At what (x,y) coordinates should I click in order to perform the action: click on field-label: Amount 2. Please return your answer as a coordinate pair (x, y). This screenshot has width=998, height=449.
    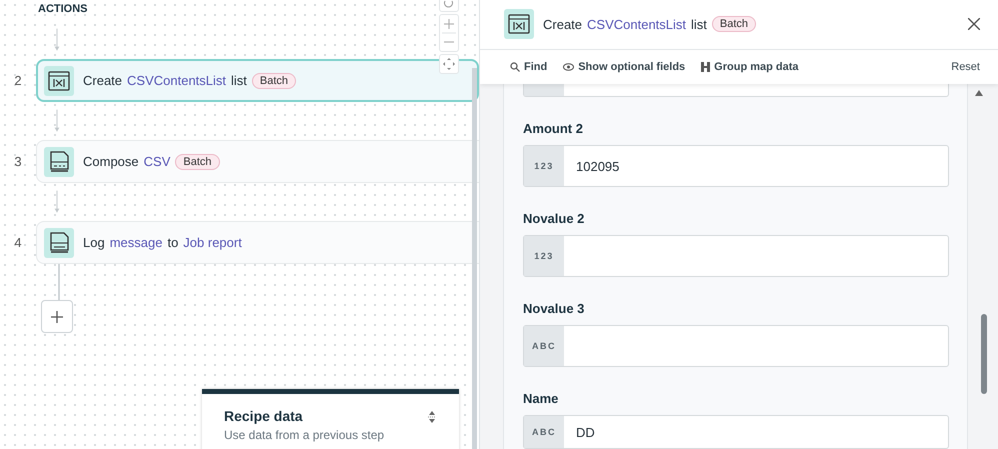
    Looking at the image, I should click on (553, 129).